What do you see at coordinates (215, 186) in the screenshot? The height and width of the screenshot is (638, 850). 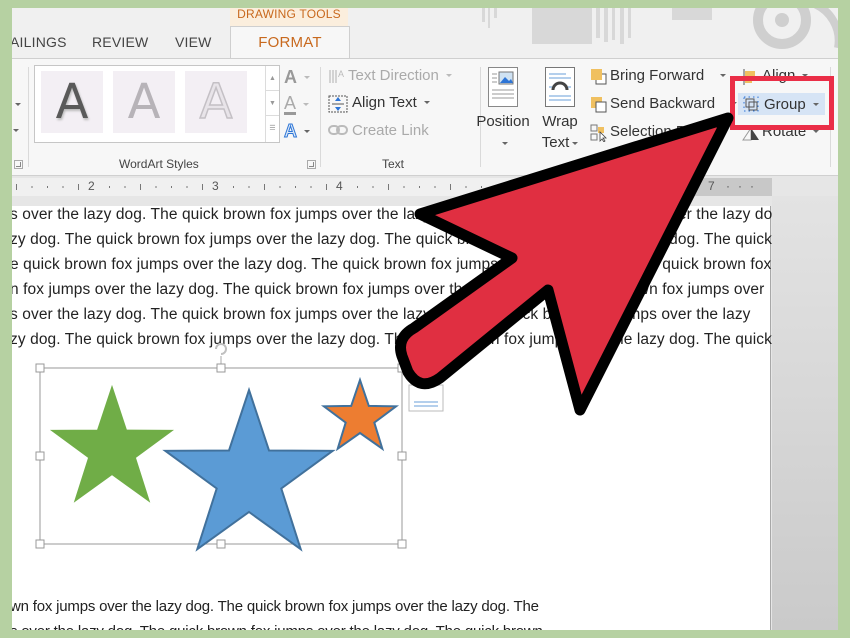 I see `ruler-label: 3` at bounding box center [215, 186].